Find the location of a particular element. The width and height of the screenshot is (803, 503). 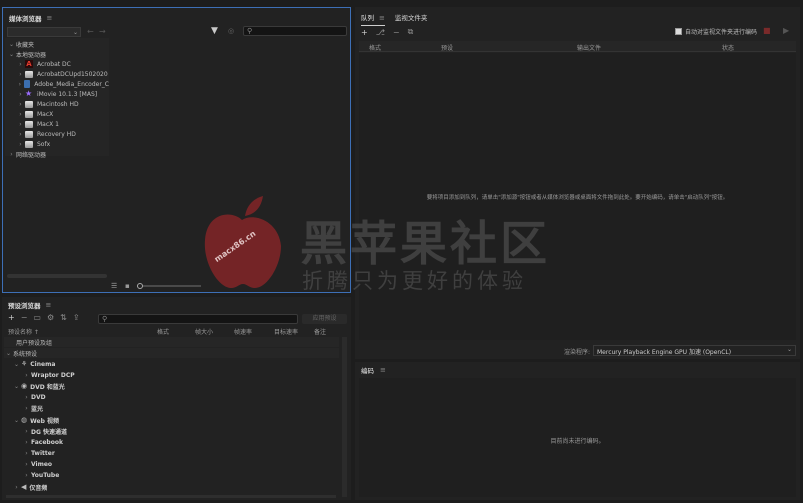

tree-favorites-label: 收藏夹 is located at coordinates (25, 45).